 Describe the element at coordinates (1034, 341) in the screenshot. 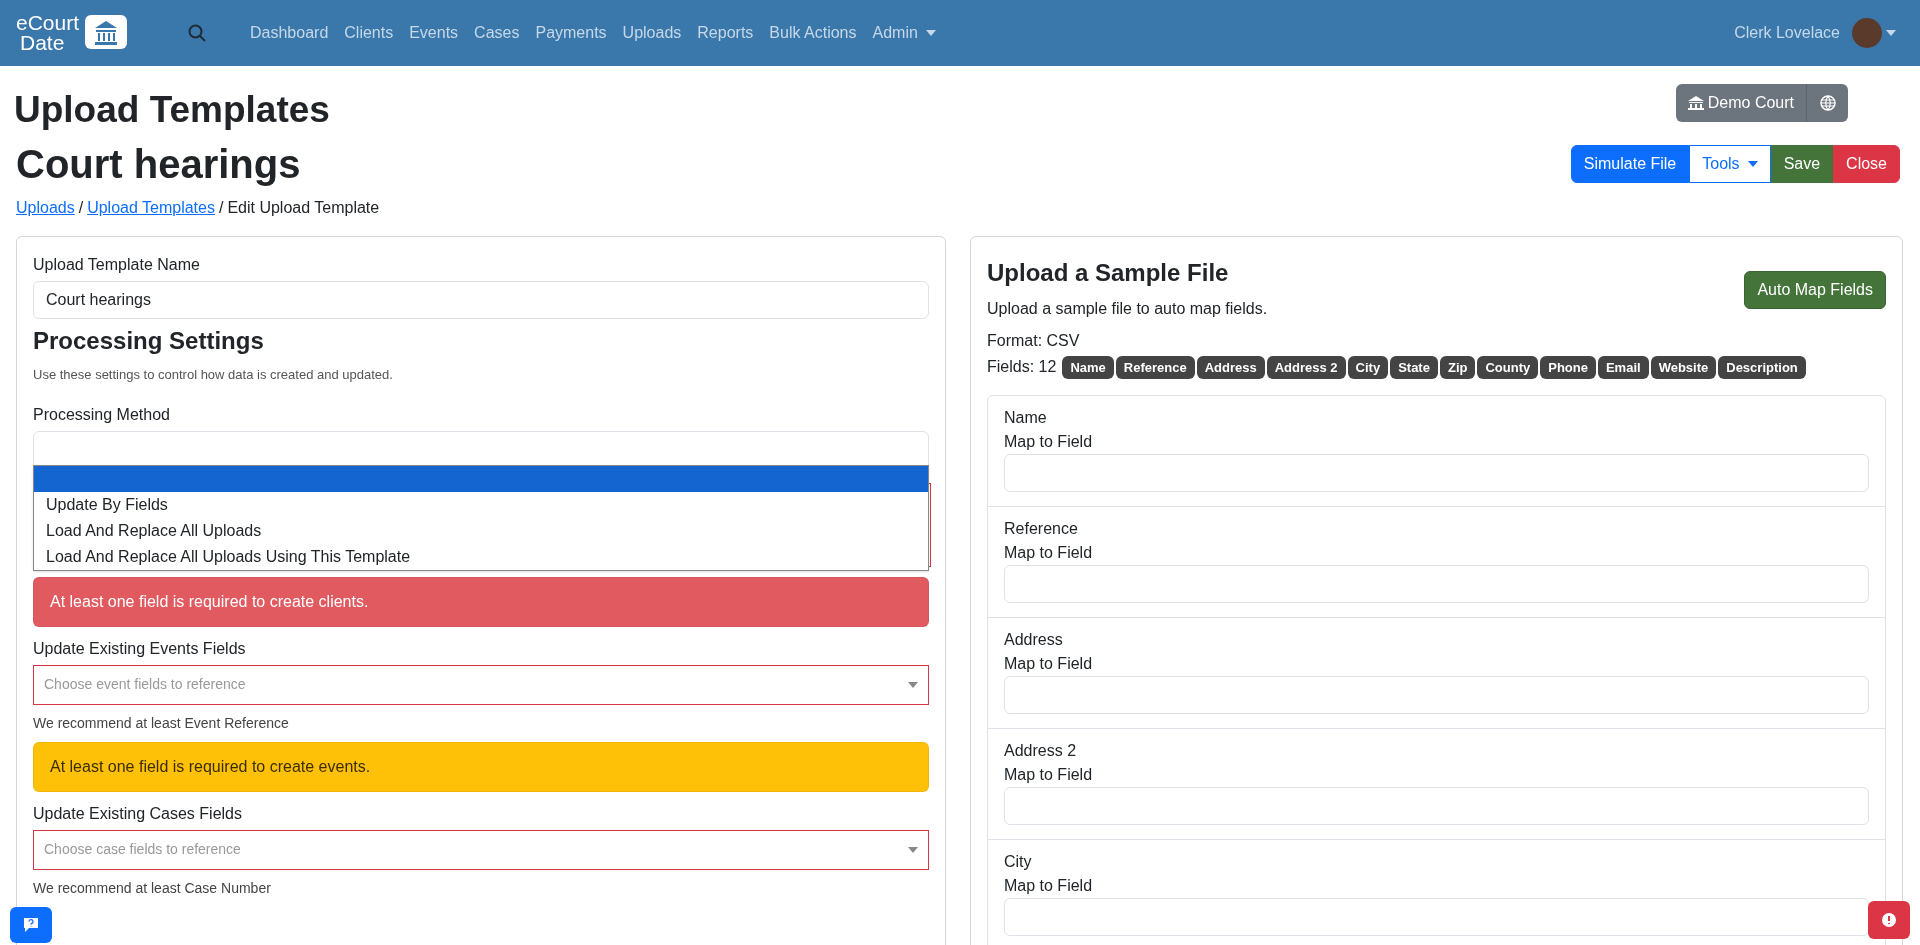

I see `format-text: Format: CSV` at that location.